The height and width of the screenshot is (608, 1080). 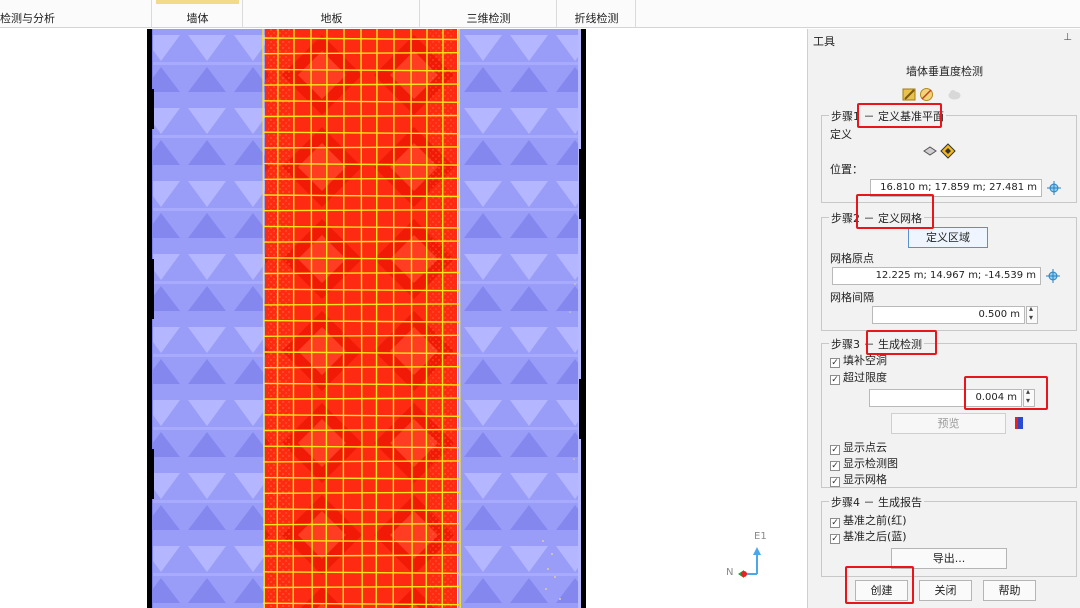 What do you see at coordinates (841, 134) in the screenshot?
I see `define-label: 定义` at bounding box center [841, 134].